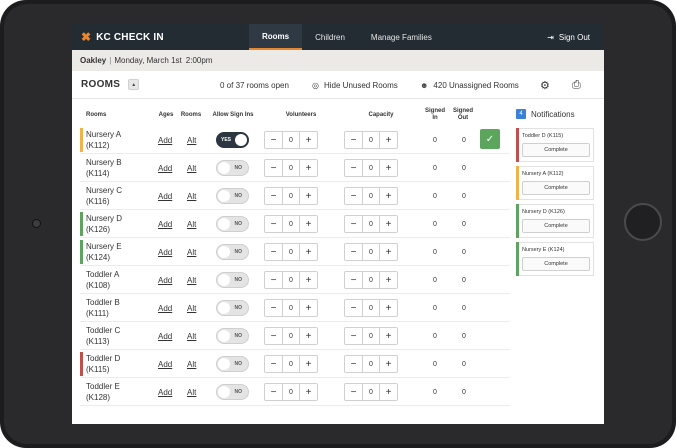 This screenshot has height=448, width=676. Describe the element at coordinates (103, 308) in the screenshot. I see `room-name: Toddler B (K111)` at that location.